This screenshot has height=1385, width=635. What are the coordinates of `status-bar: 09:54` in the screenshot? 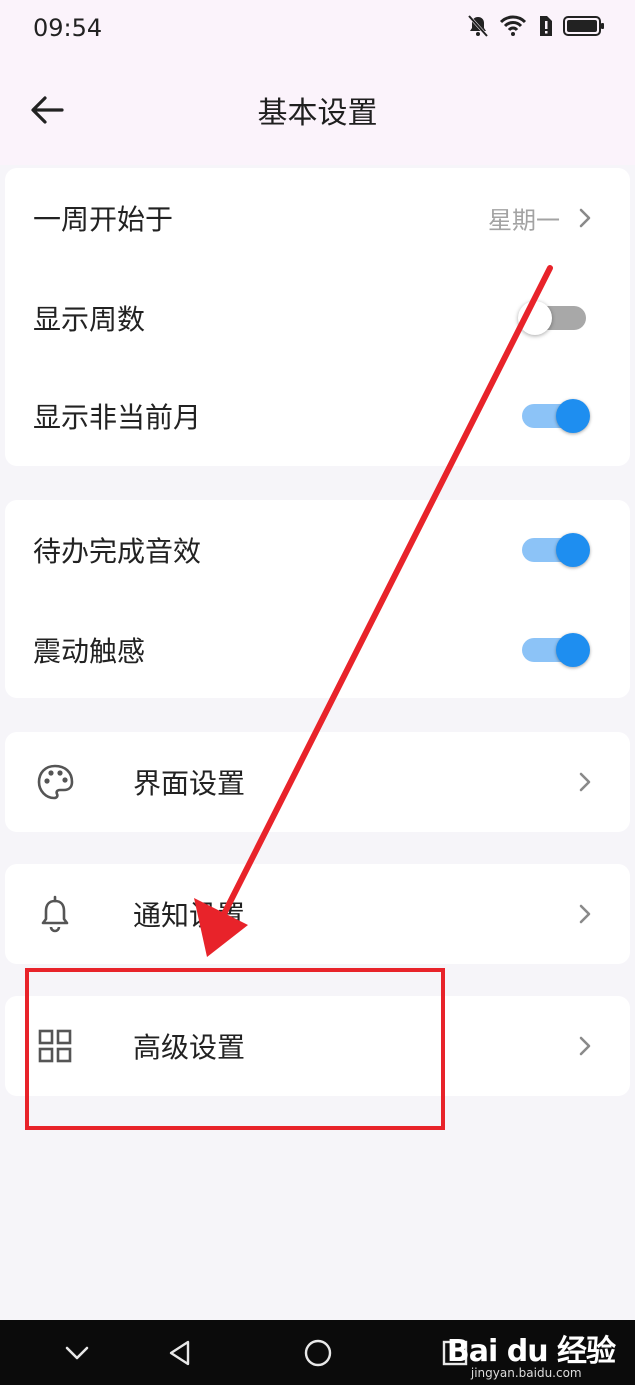 It's located at (317, 30).